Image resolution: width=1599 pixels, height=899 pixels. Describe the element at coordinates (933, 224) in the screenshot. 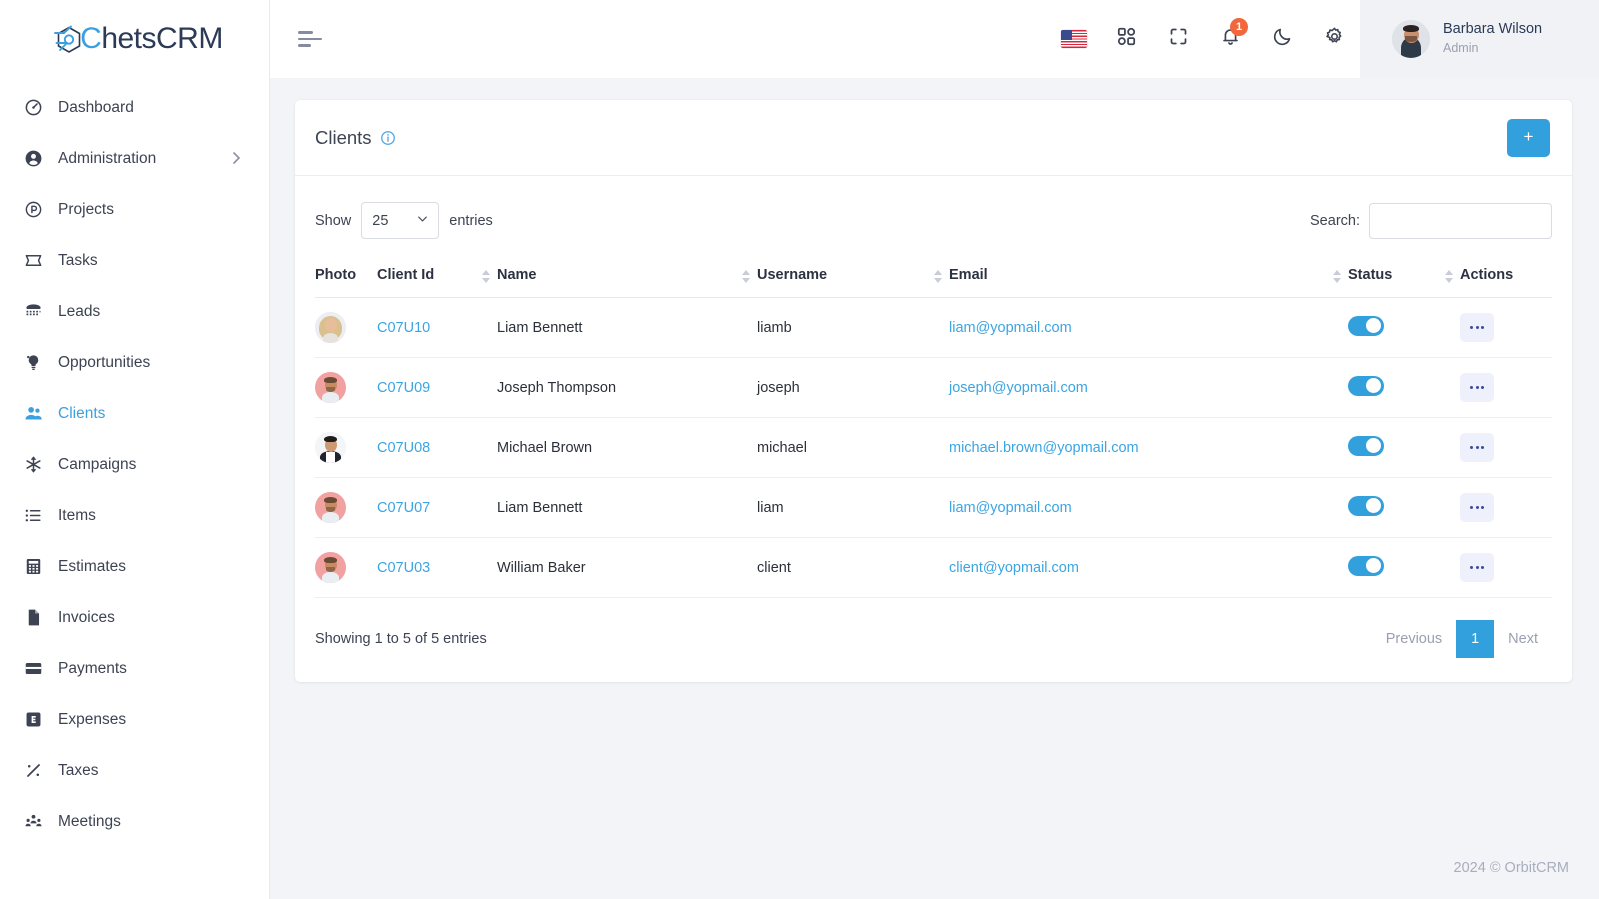

I see `table-toolbar: Show 25 entries Search:` at that location.